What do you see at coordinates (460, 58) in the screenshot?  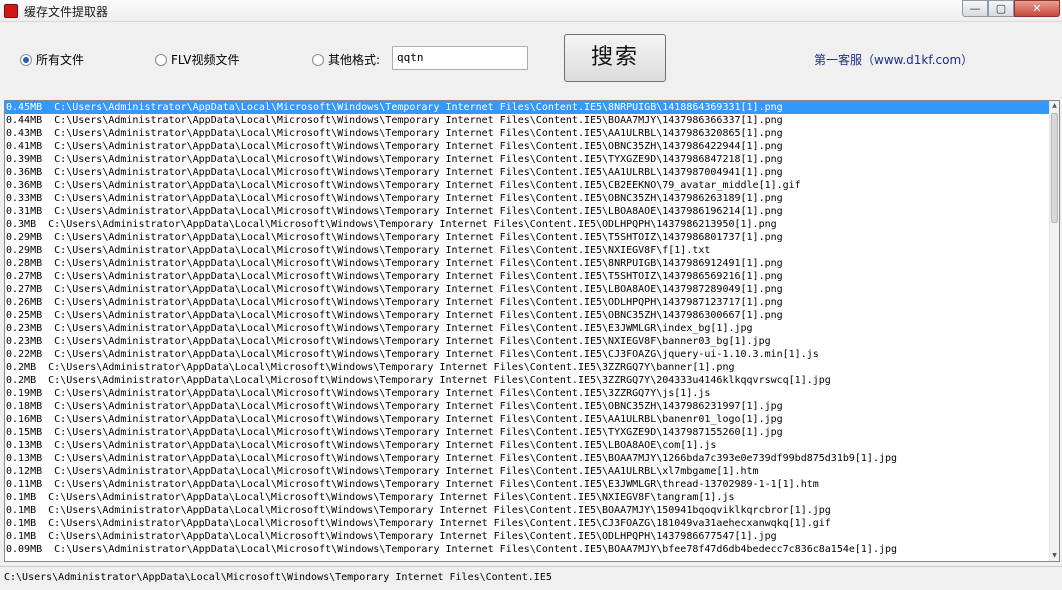 I see `format-input: qqtn` at bounding box center [460, 58].